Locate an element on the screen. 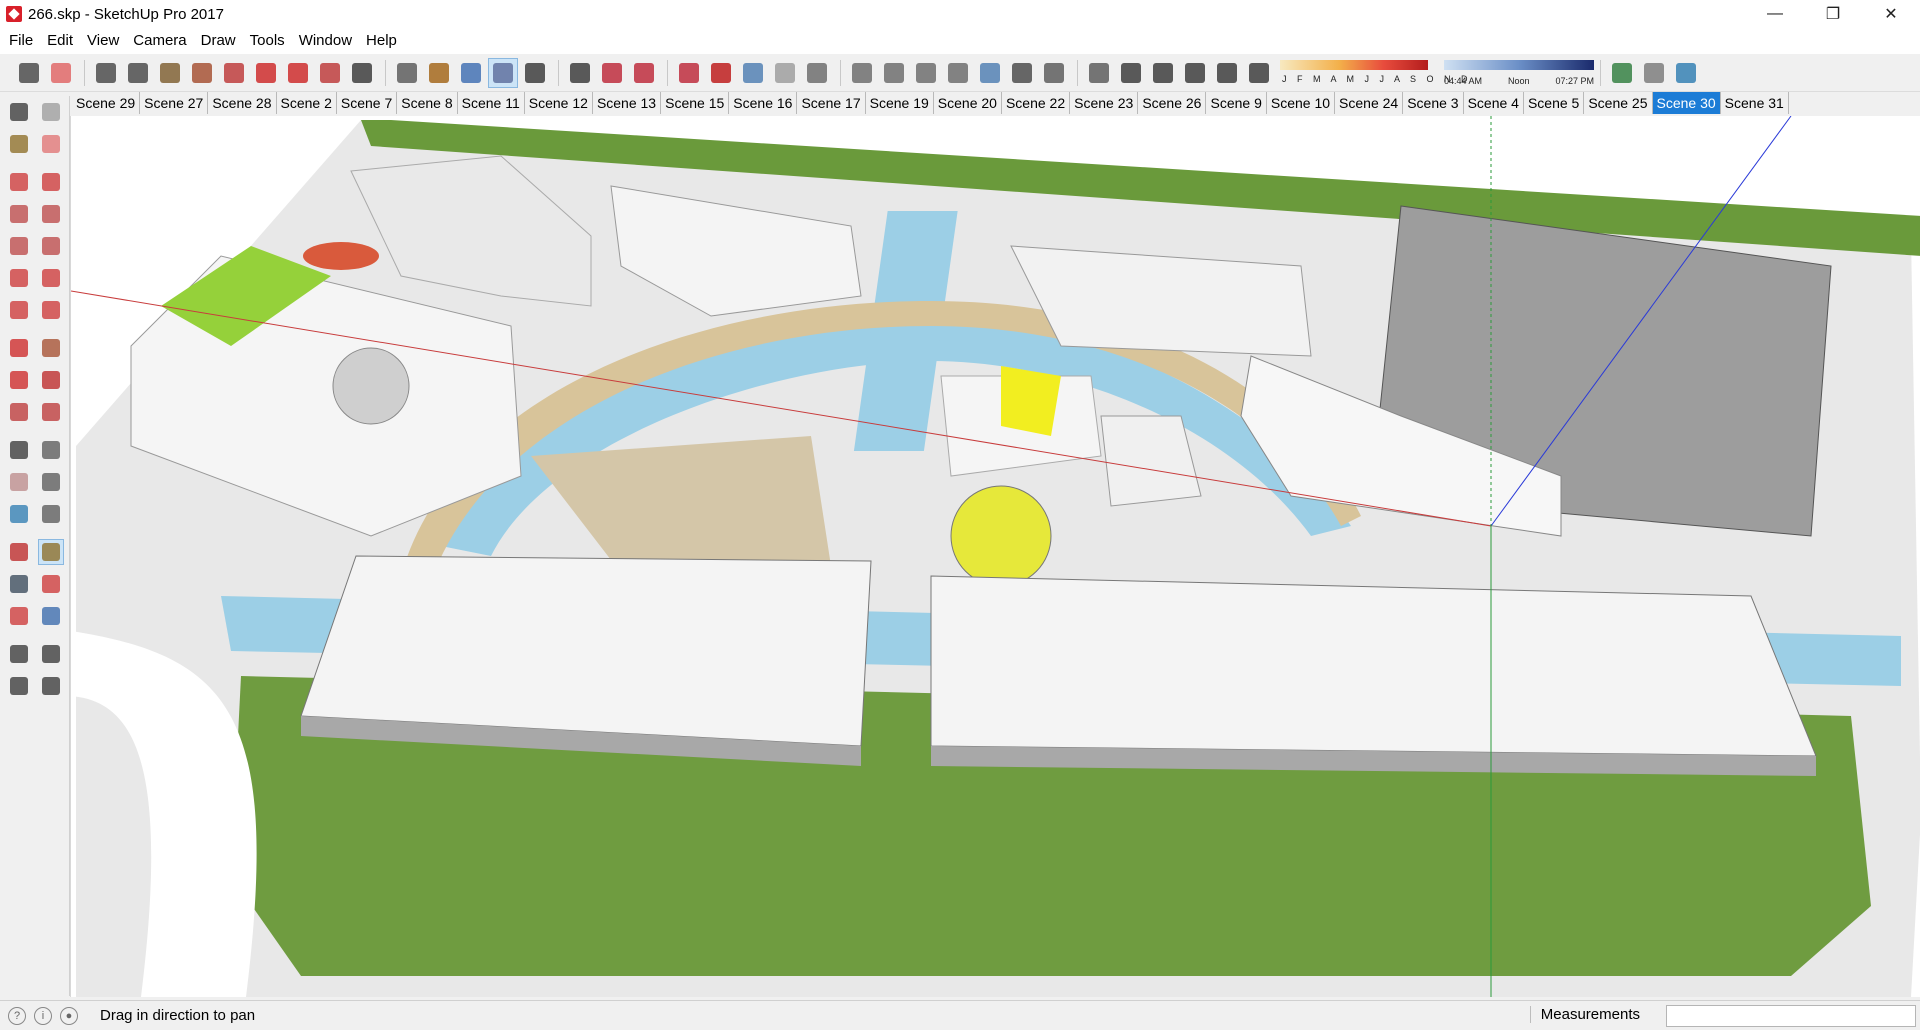 Image resolution: width=1920 pixels, height=1030 pixels. iso-view-button is located at coordinates (1054, 73).